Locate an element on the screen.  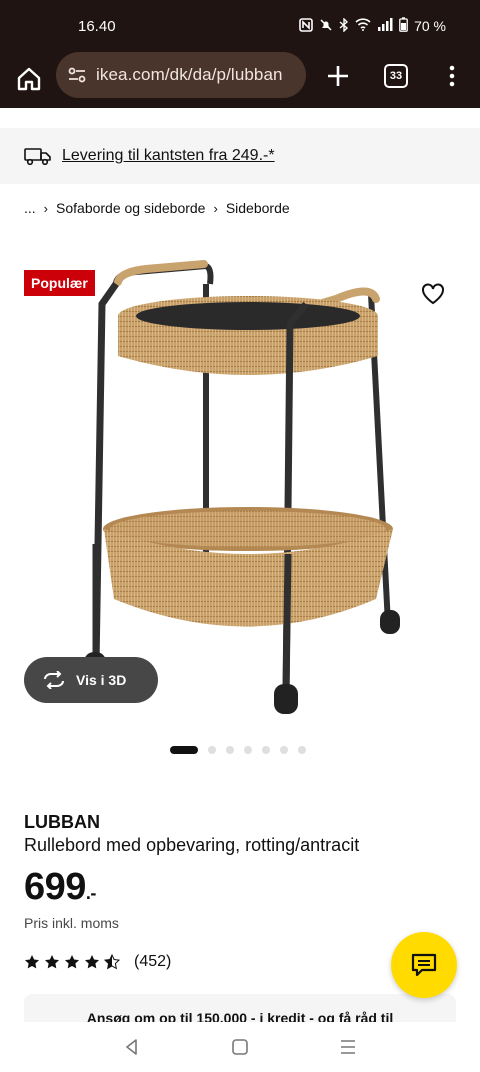
heart-icon is located at coordinates (433, 294).